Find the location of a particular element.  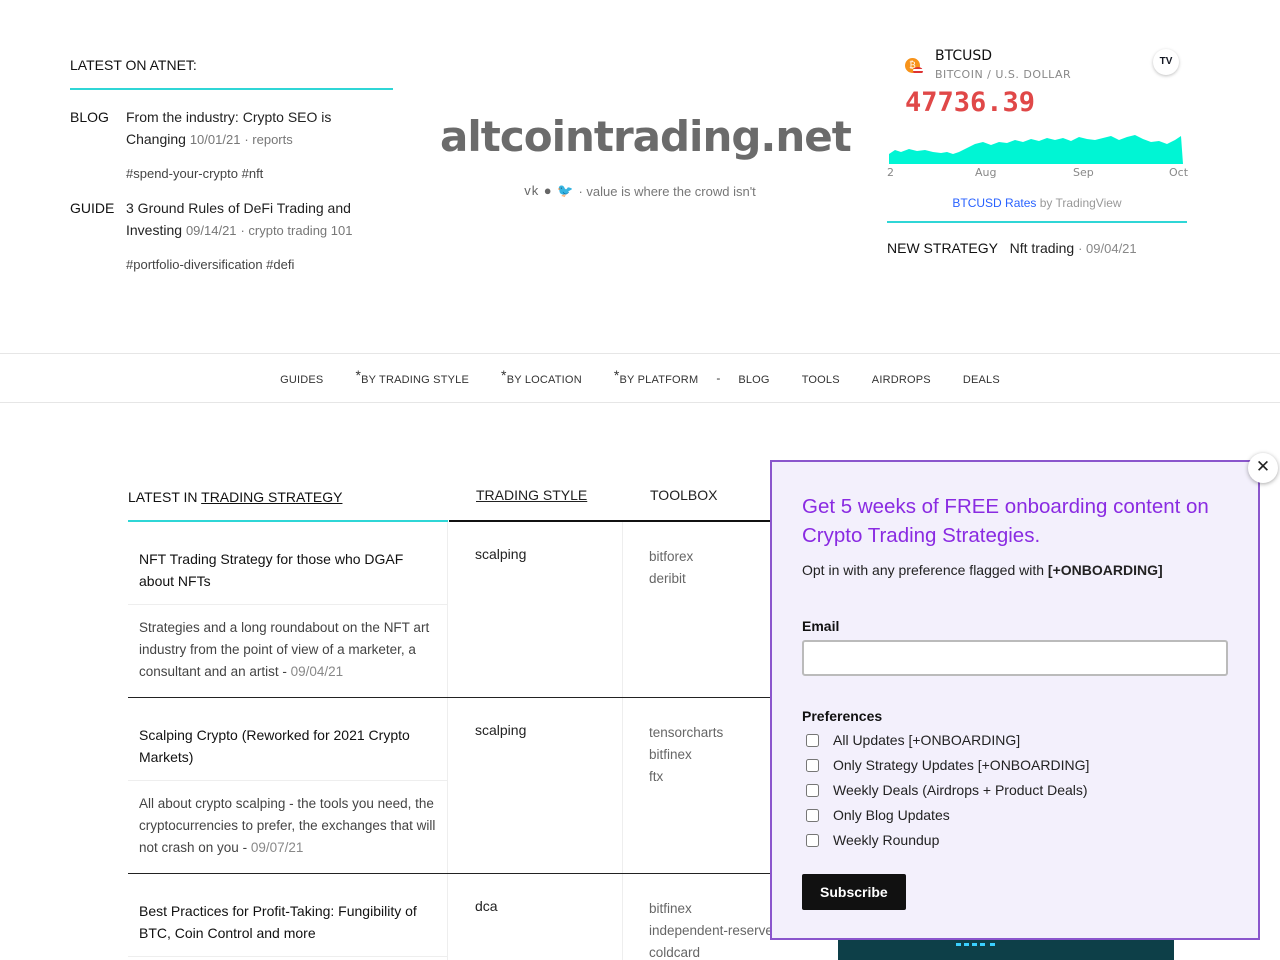

column-header-latest: LATEST IN TRADING STRATEGY is located at coordinates (288, 491).